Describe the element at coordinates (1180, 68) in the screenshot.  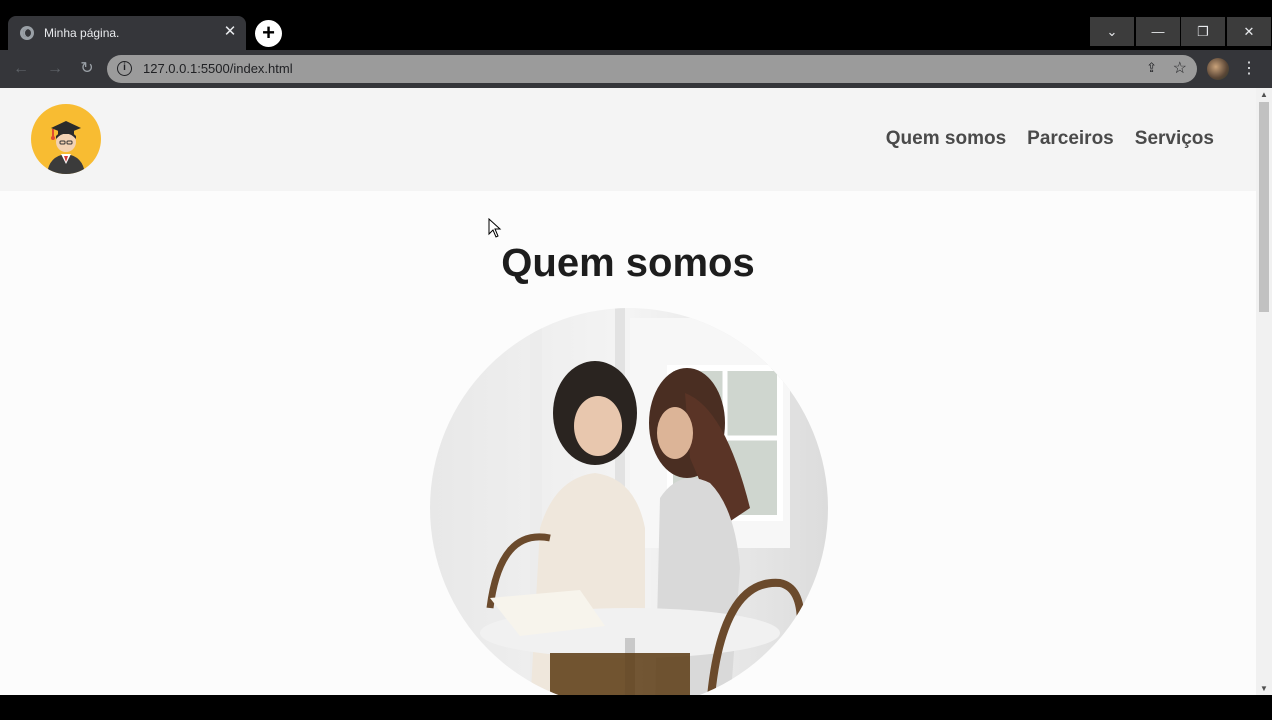
I see `bookmark-star-icon: ☆` at that location.